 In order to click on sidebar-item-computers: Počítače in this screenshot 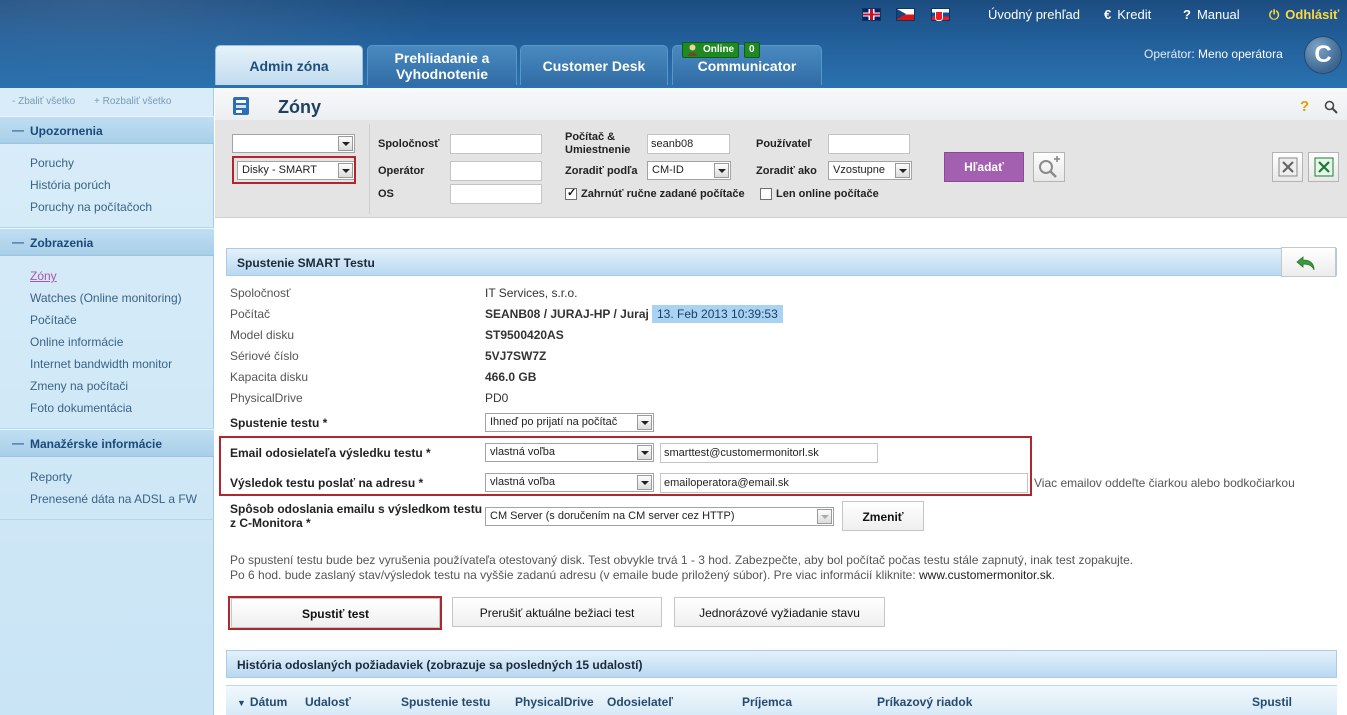, I will do `click(53, 320)`.